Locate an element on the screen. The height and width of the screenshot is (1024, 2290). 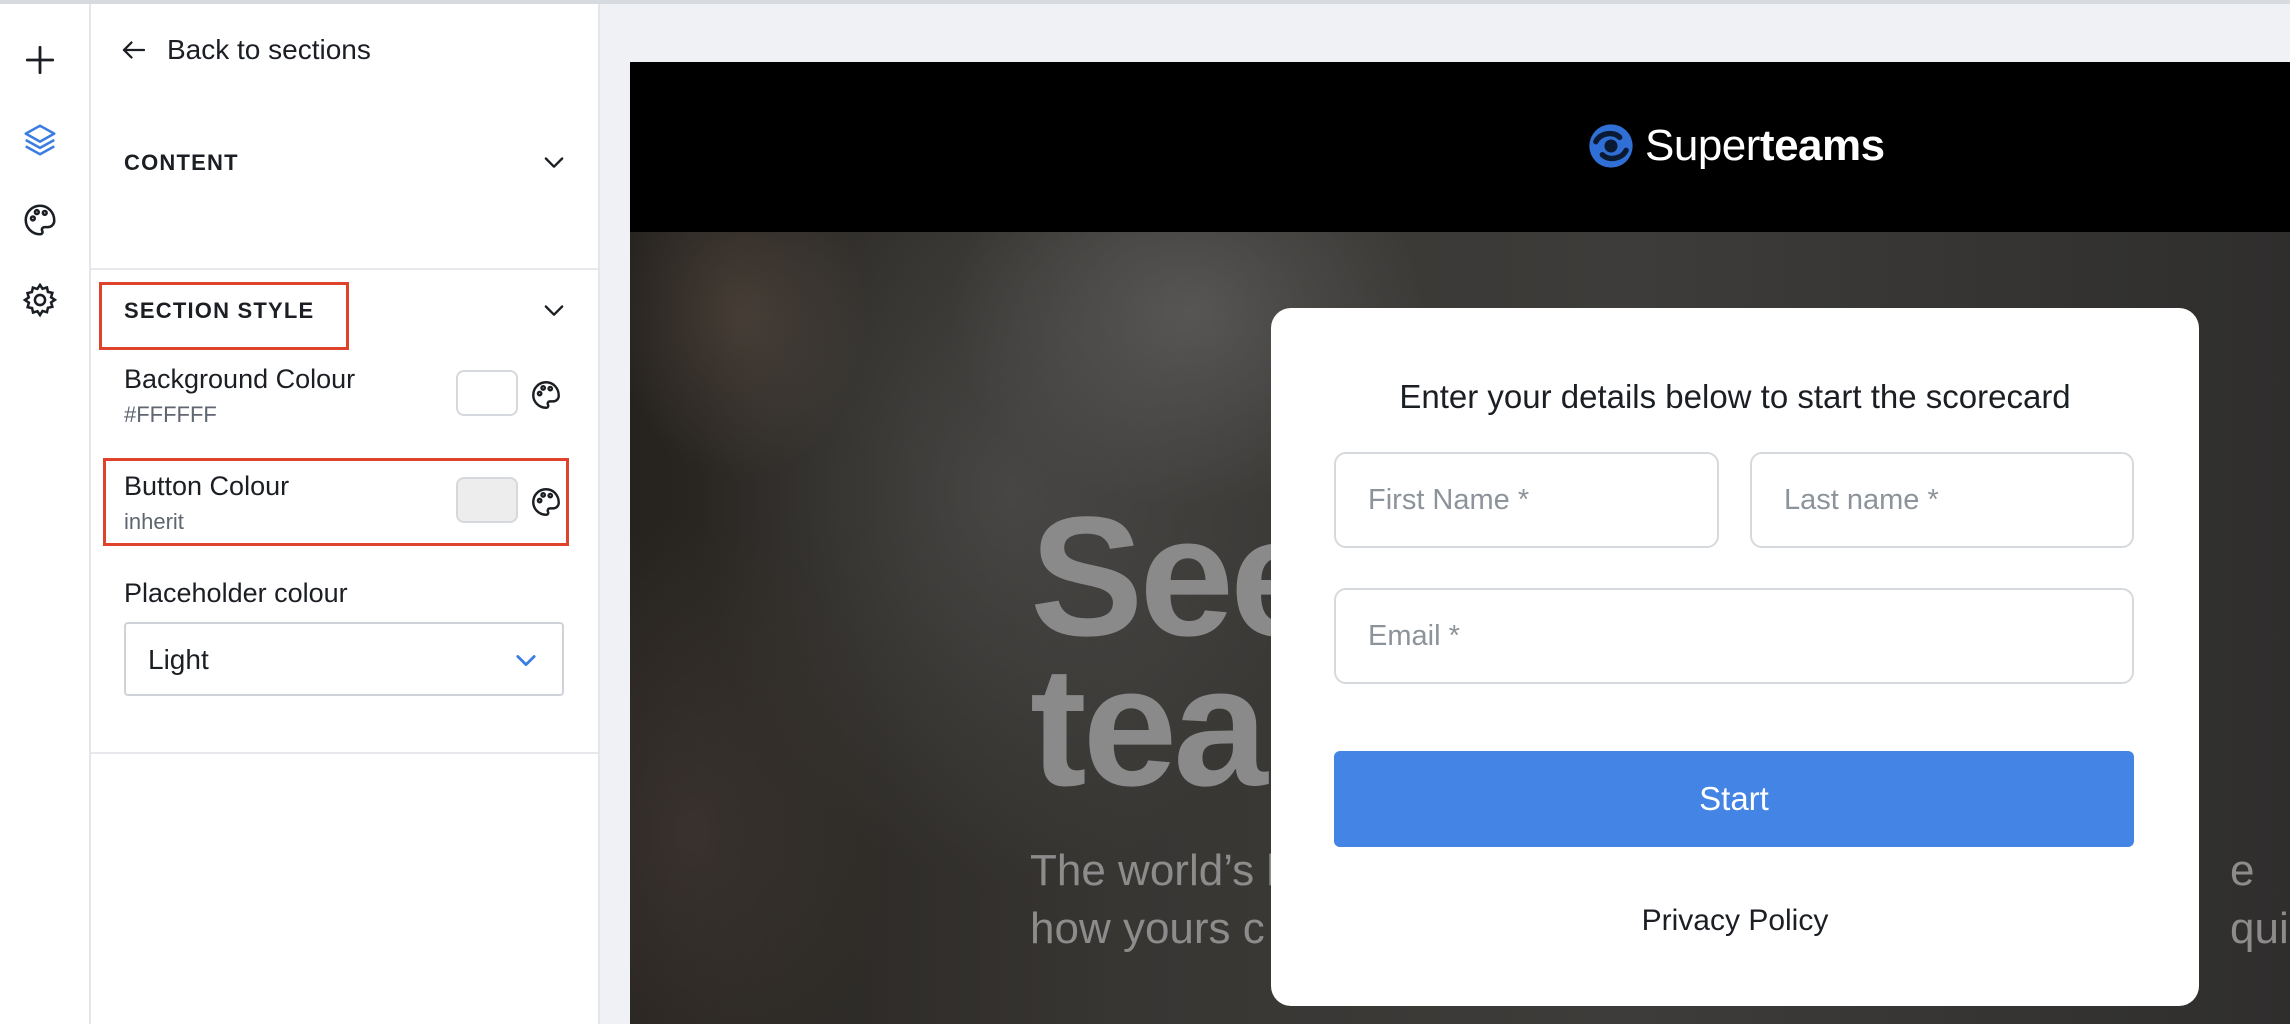
layers-icon is located at coordinates (40, 140).